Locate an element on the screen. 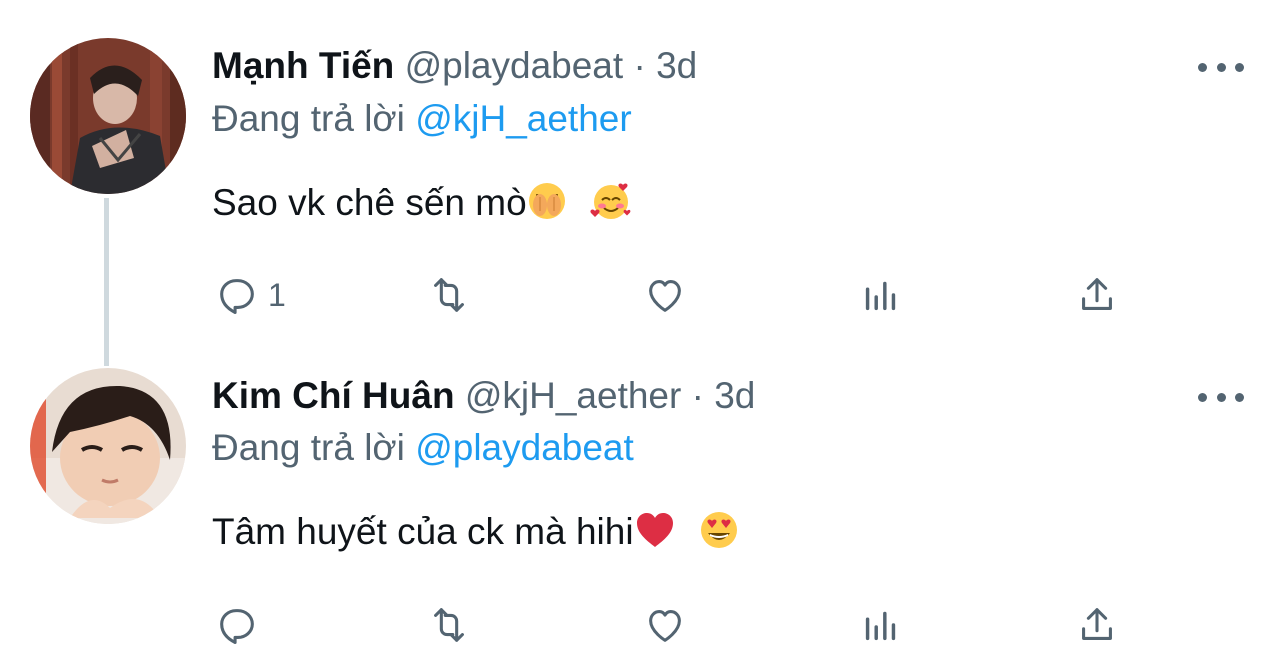 Image resolution: width=1284 pixels, height=668 pixels. user-handle: @playdabeat is located at coordinates (514, 65).